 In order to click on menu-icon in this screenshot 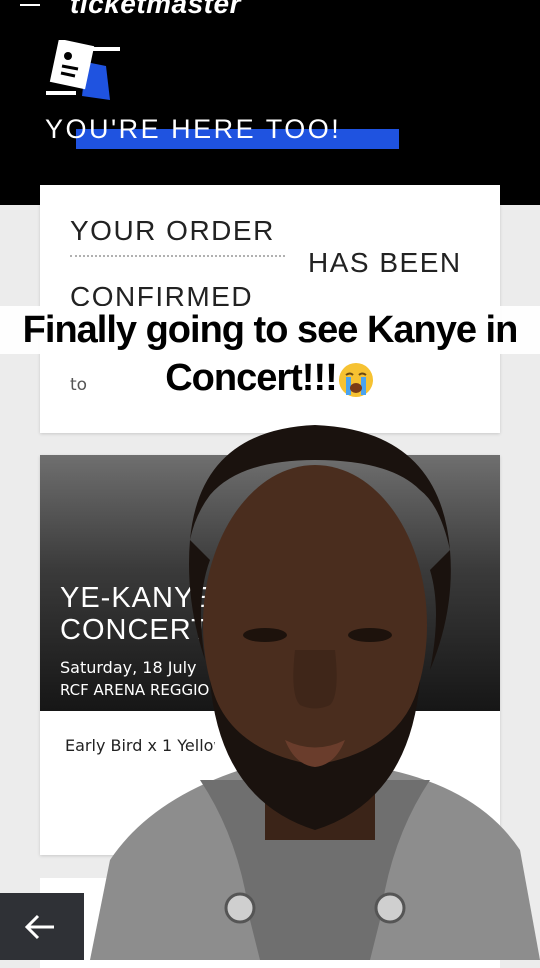, I will do `click(30, 5)`.